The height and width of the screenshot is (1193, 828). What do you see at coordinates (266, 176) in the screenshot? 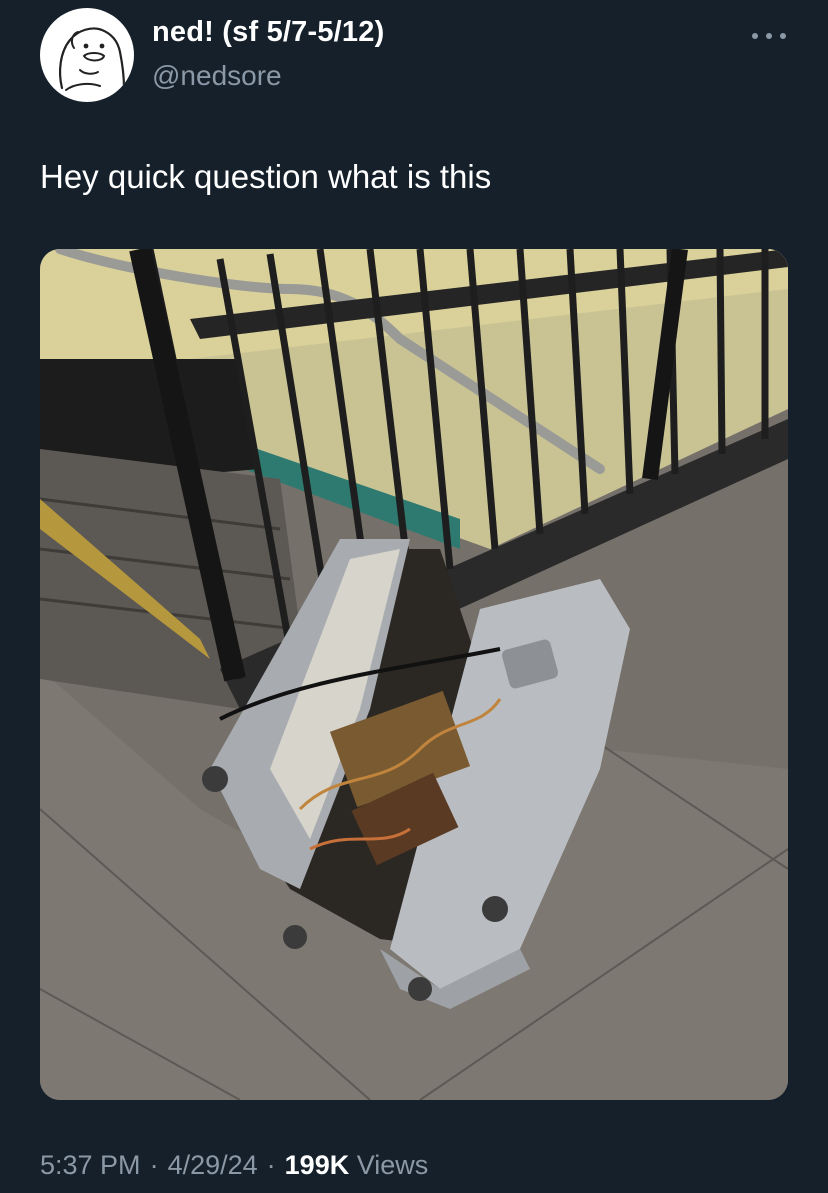
I see `tweet-text: Hey quick question what is this` at bounding box center [266, 176].